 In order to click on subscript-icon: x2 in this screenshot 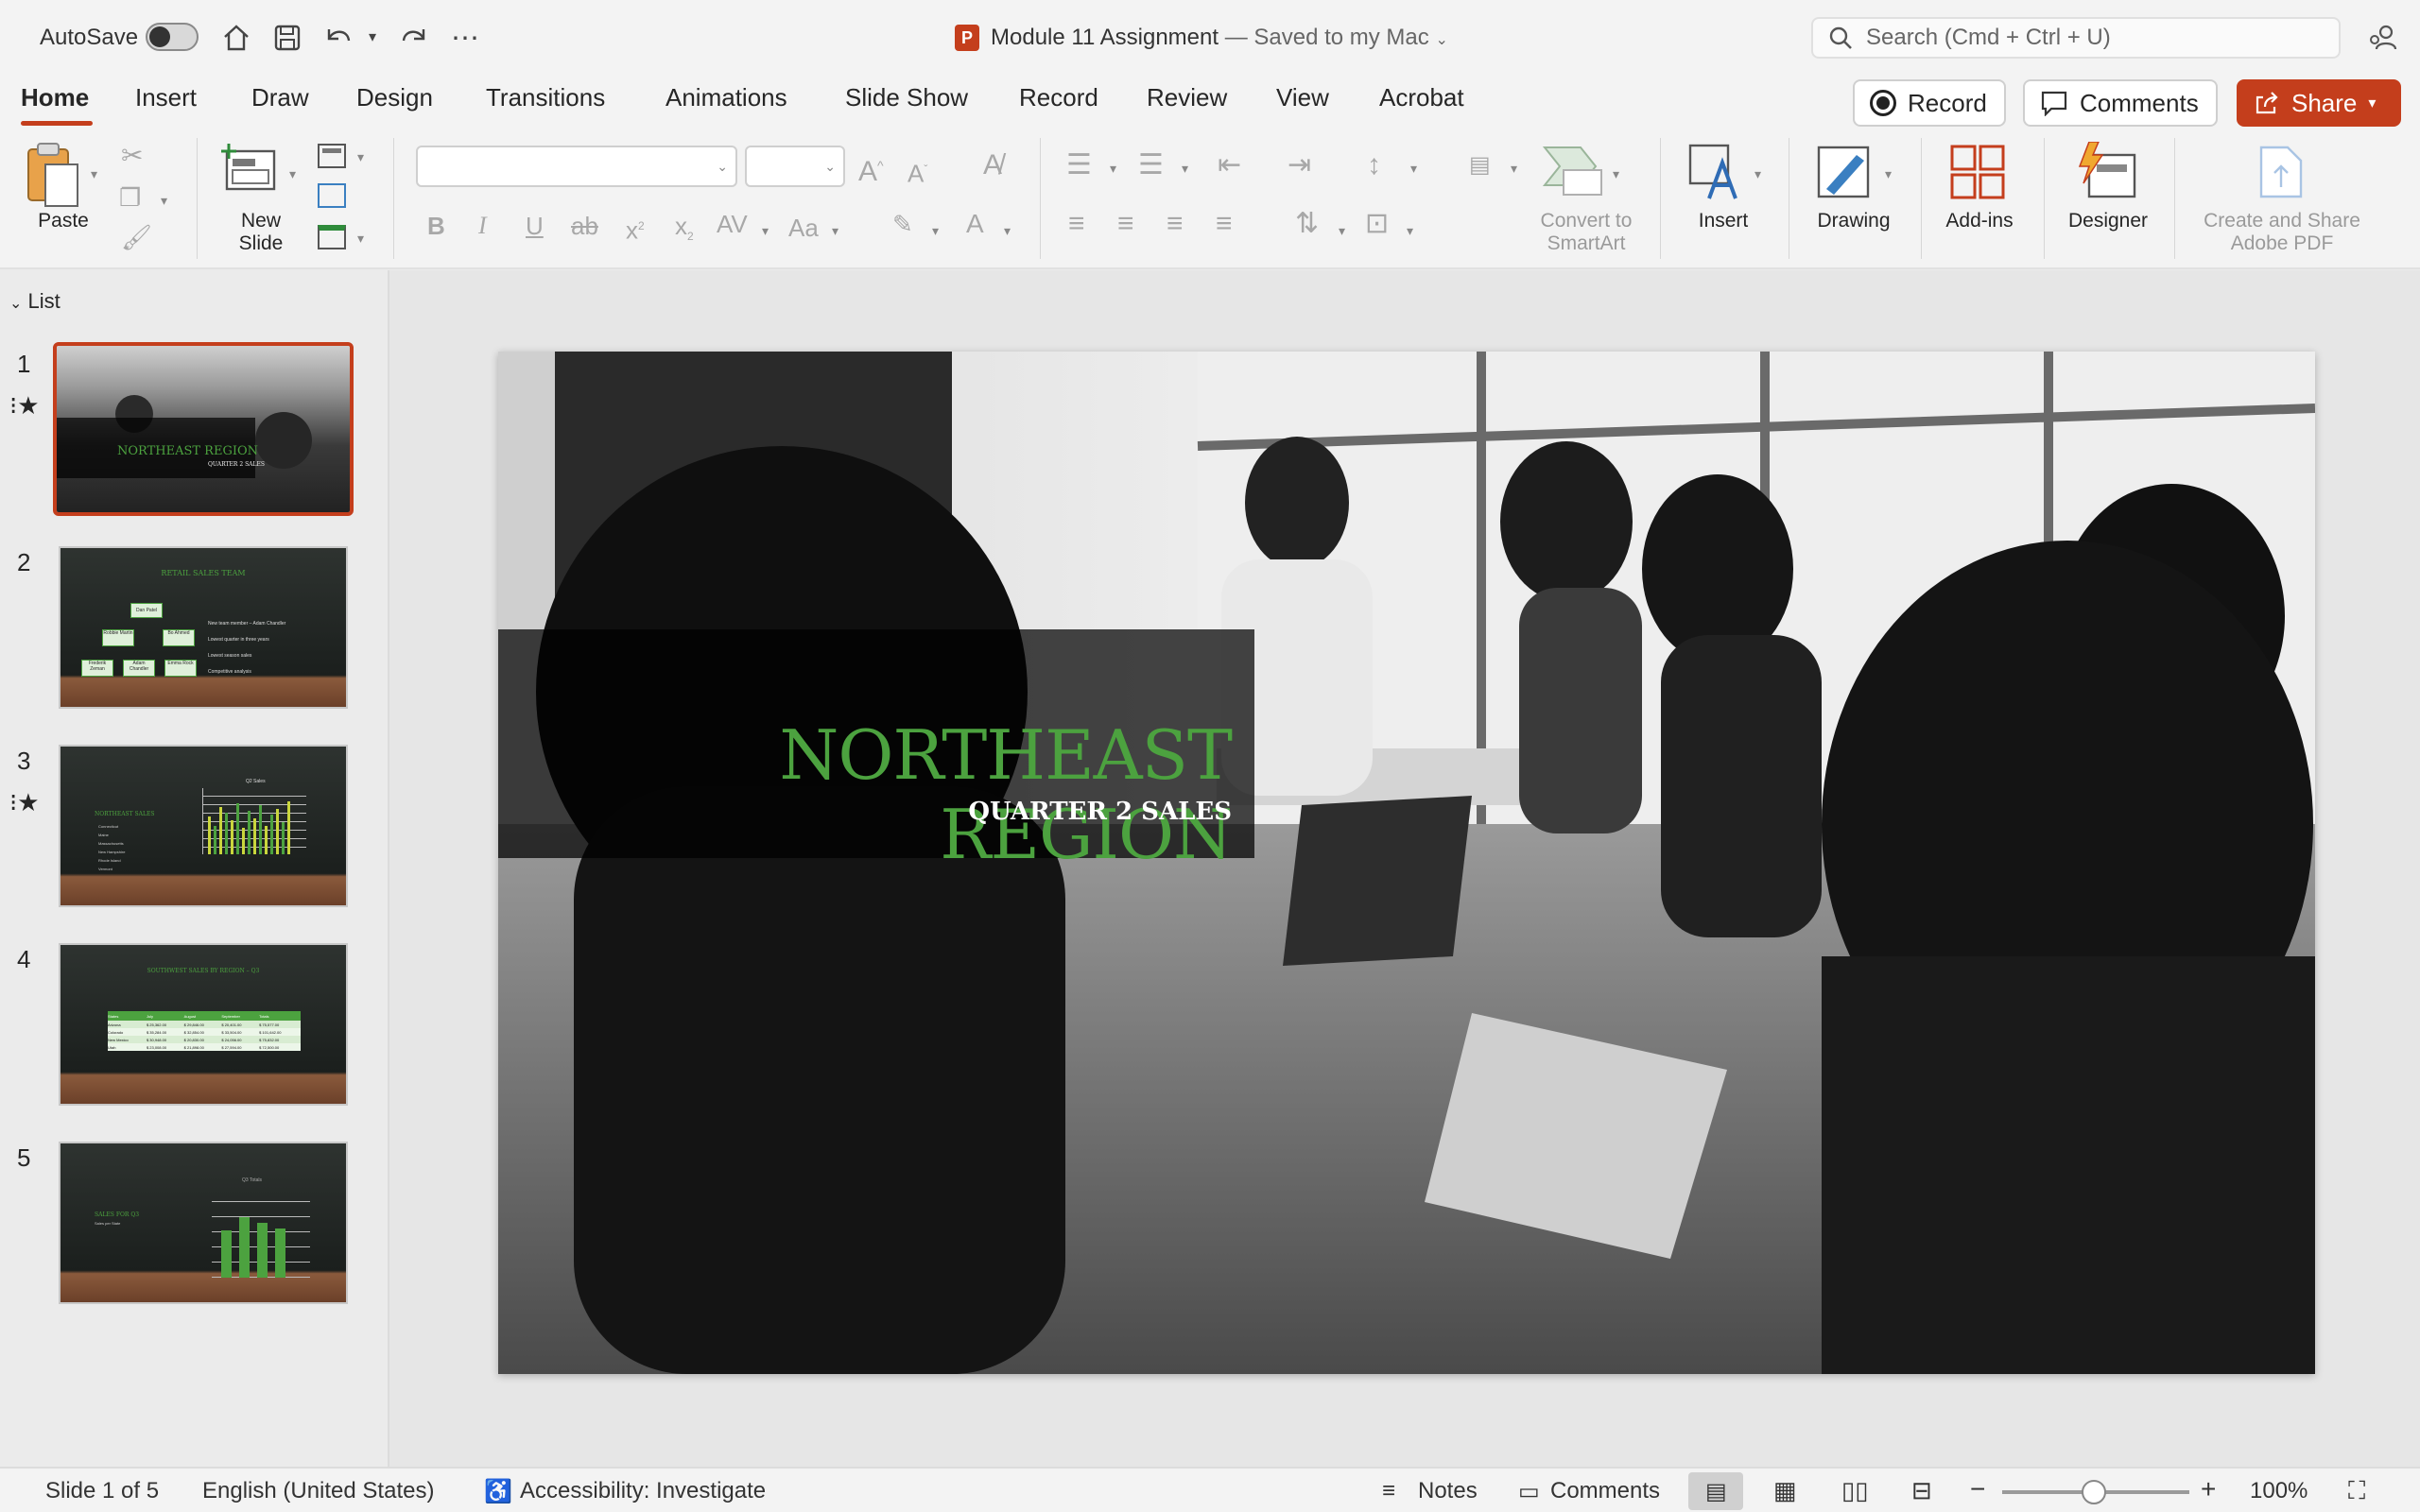, I will do `click(685, 231)`.